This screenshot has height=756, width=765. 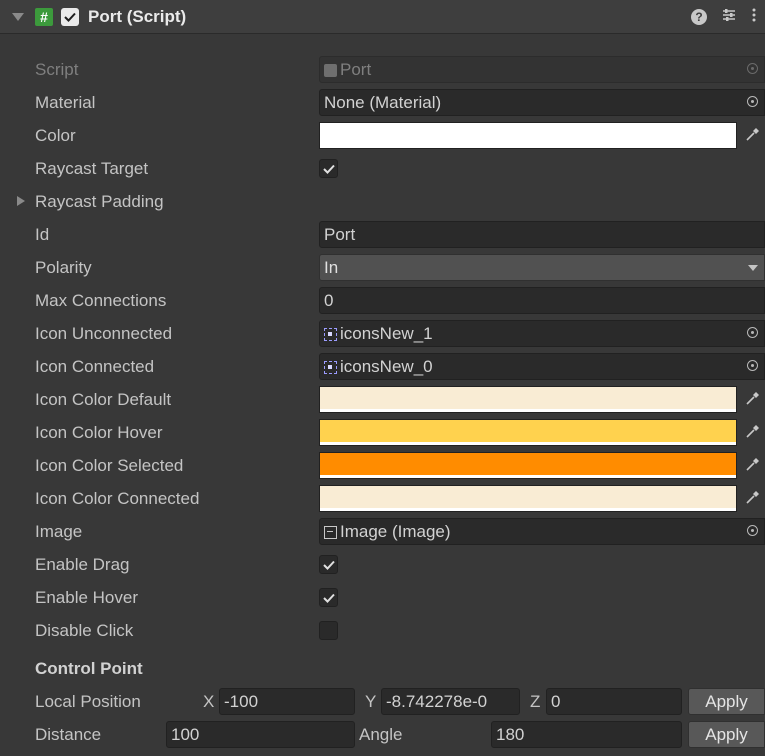 I want to click on raycast-target-row: Raycast Target, so click(x=382, y=168).